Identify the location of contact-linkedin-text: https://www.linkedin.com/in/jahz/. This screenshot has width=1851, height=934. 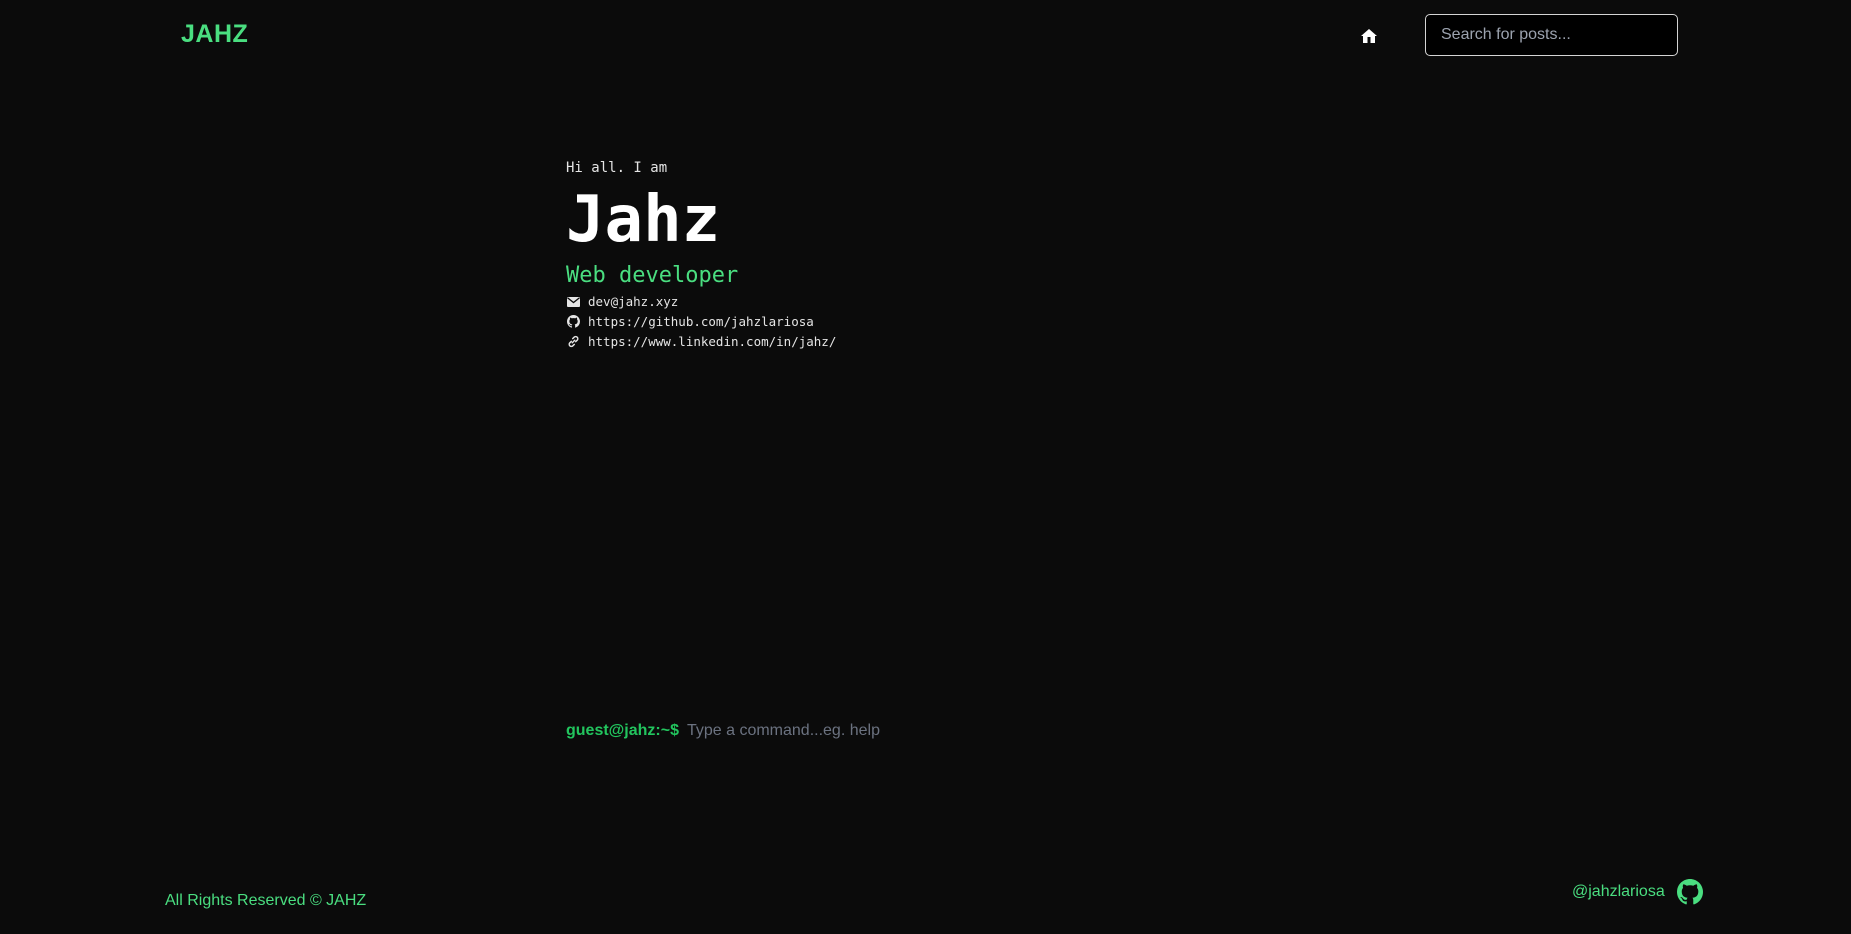
(712, 341).